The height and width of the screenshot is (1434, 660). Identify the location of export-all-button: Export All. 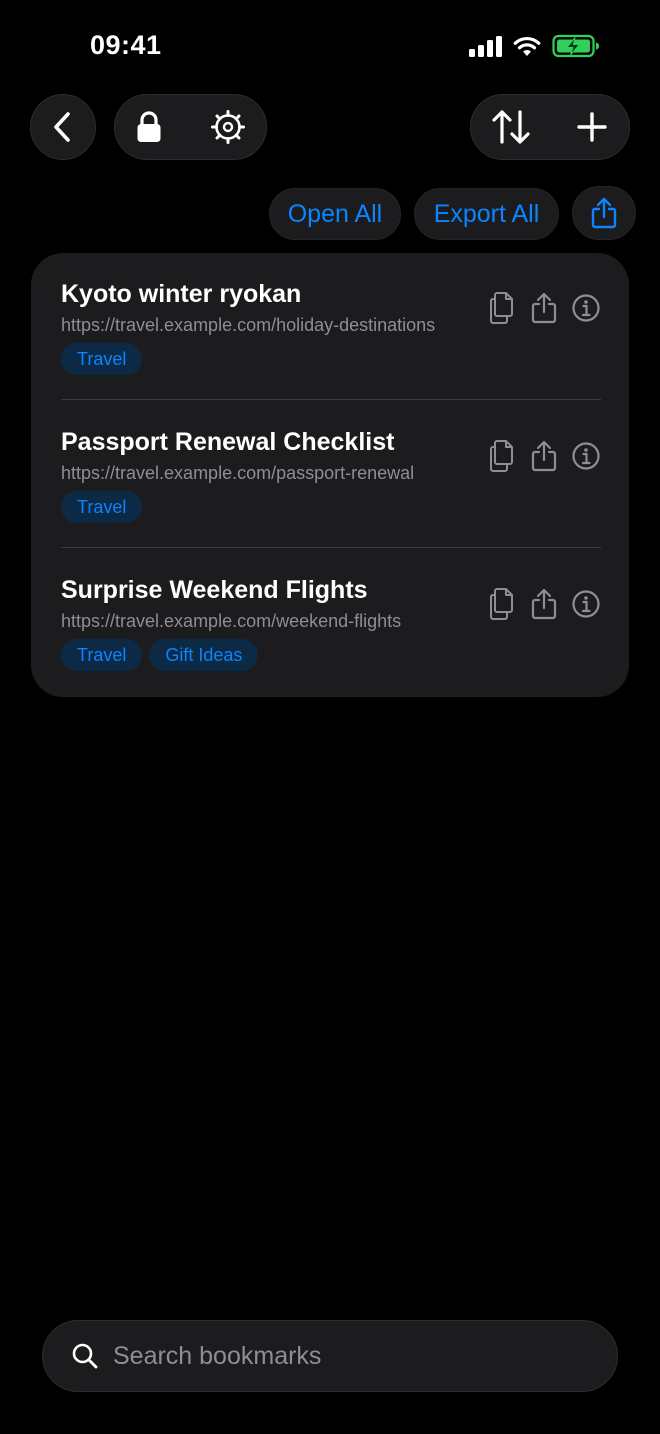
(486, 214).